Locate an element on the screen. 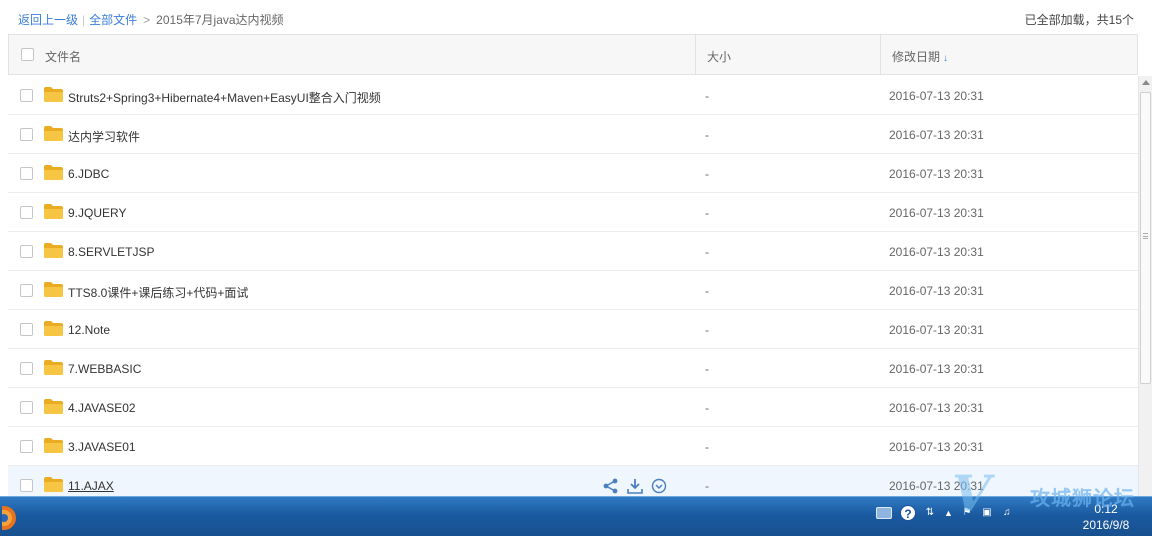  vertical-scrollbar is located at coordinates (1145, 286).